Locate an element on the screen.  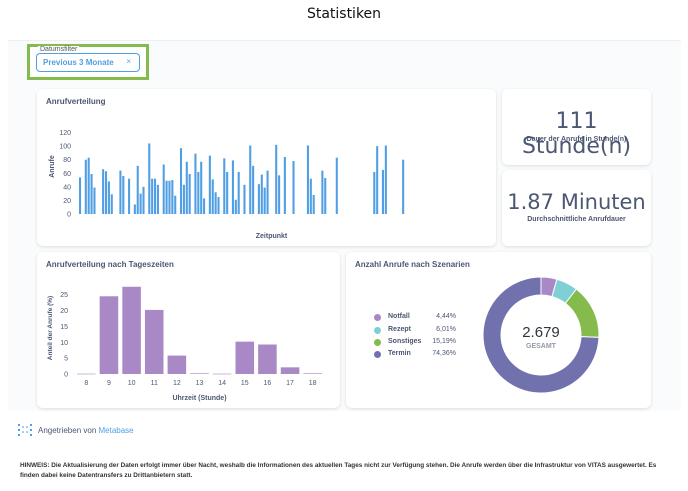
call-distribution-chart: 0 20 40 60 80 100 120 Anrufe Zeitpunkt is located at coordinates (227, 185).